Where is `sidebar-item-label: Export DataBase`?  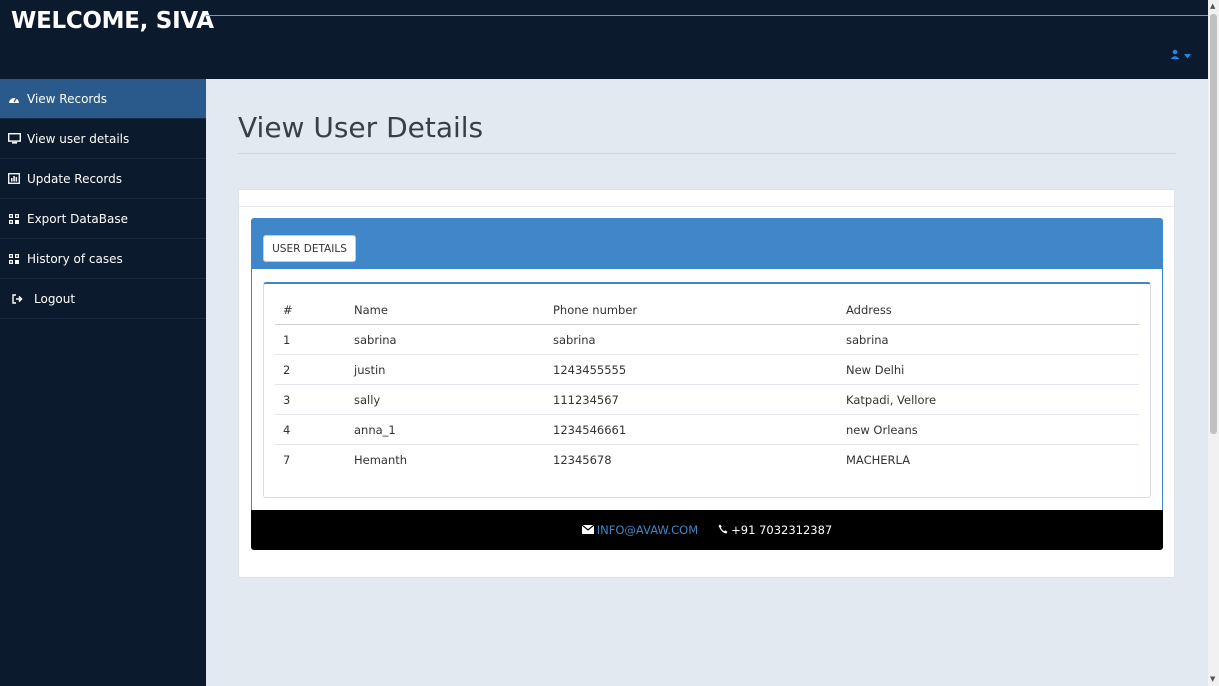 sidebar-item-label: Export DataBase is located at coordinates (77, 218).